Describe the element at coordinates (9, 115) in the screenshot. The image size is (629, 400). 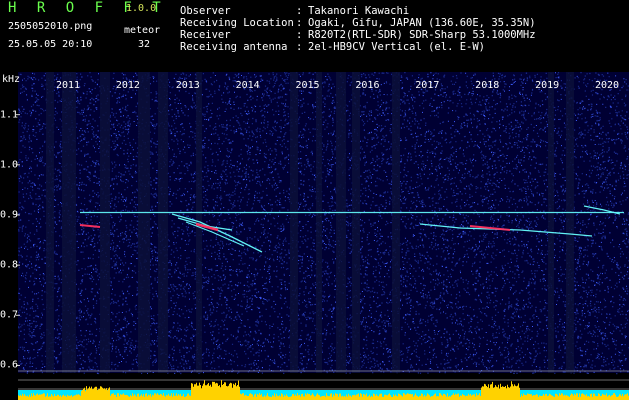
I see `y-tick-label: 1.1` at that location.